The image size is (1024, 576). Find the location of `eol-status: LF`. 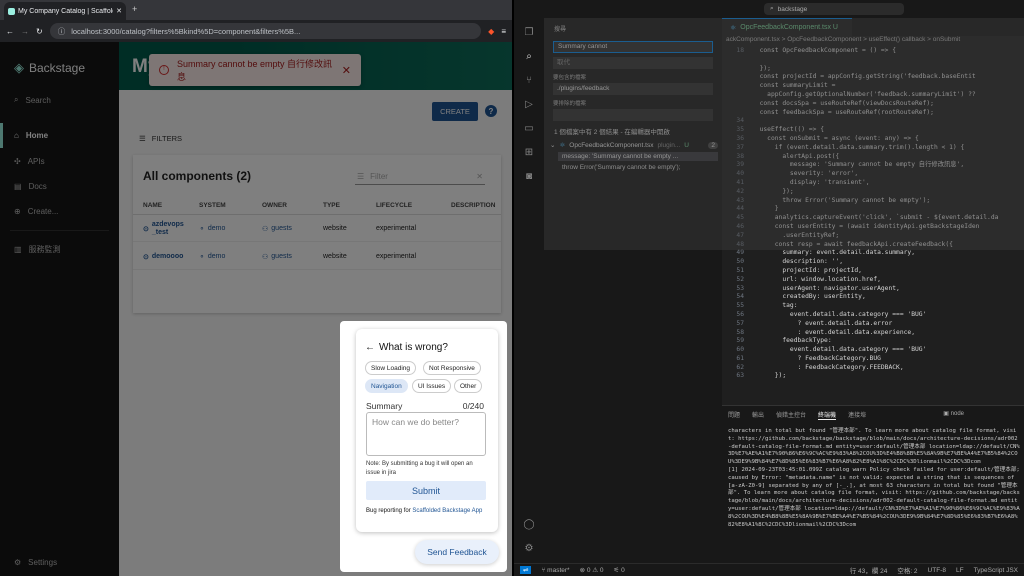

eol-status: LF is located at coordinates (960, 570).